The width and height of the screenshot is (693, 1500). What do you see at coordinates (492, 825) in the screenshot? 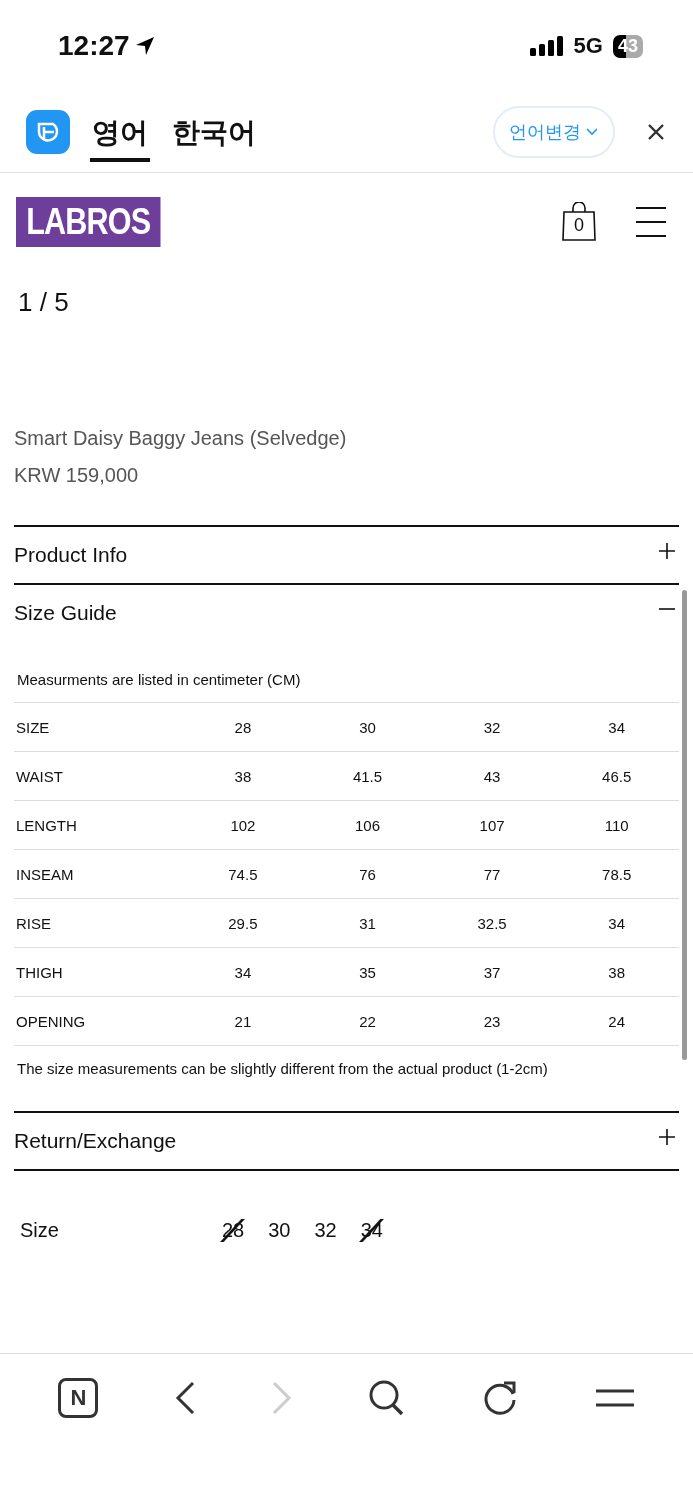
I see `table-cell: 107` at bounding box center [492, 825].